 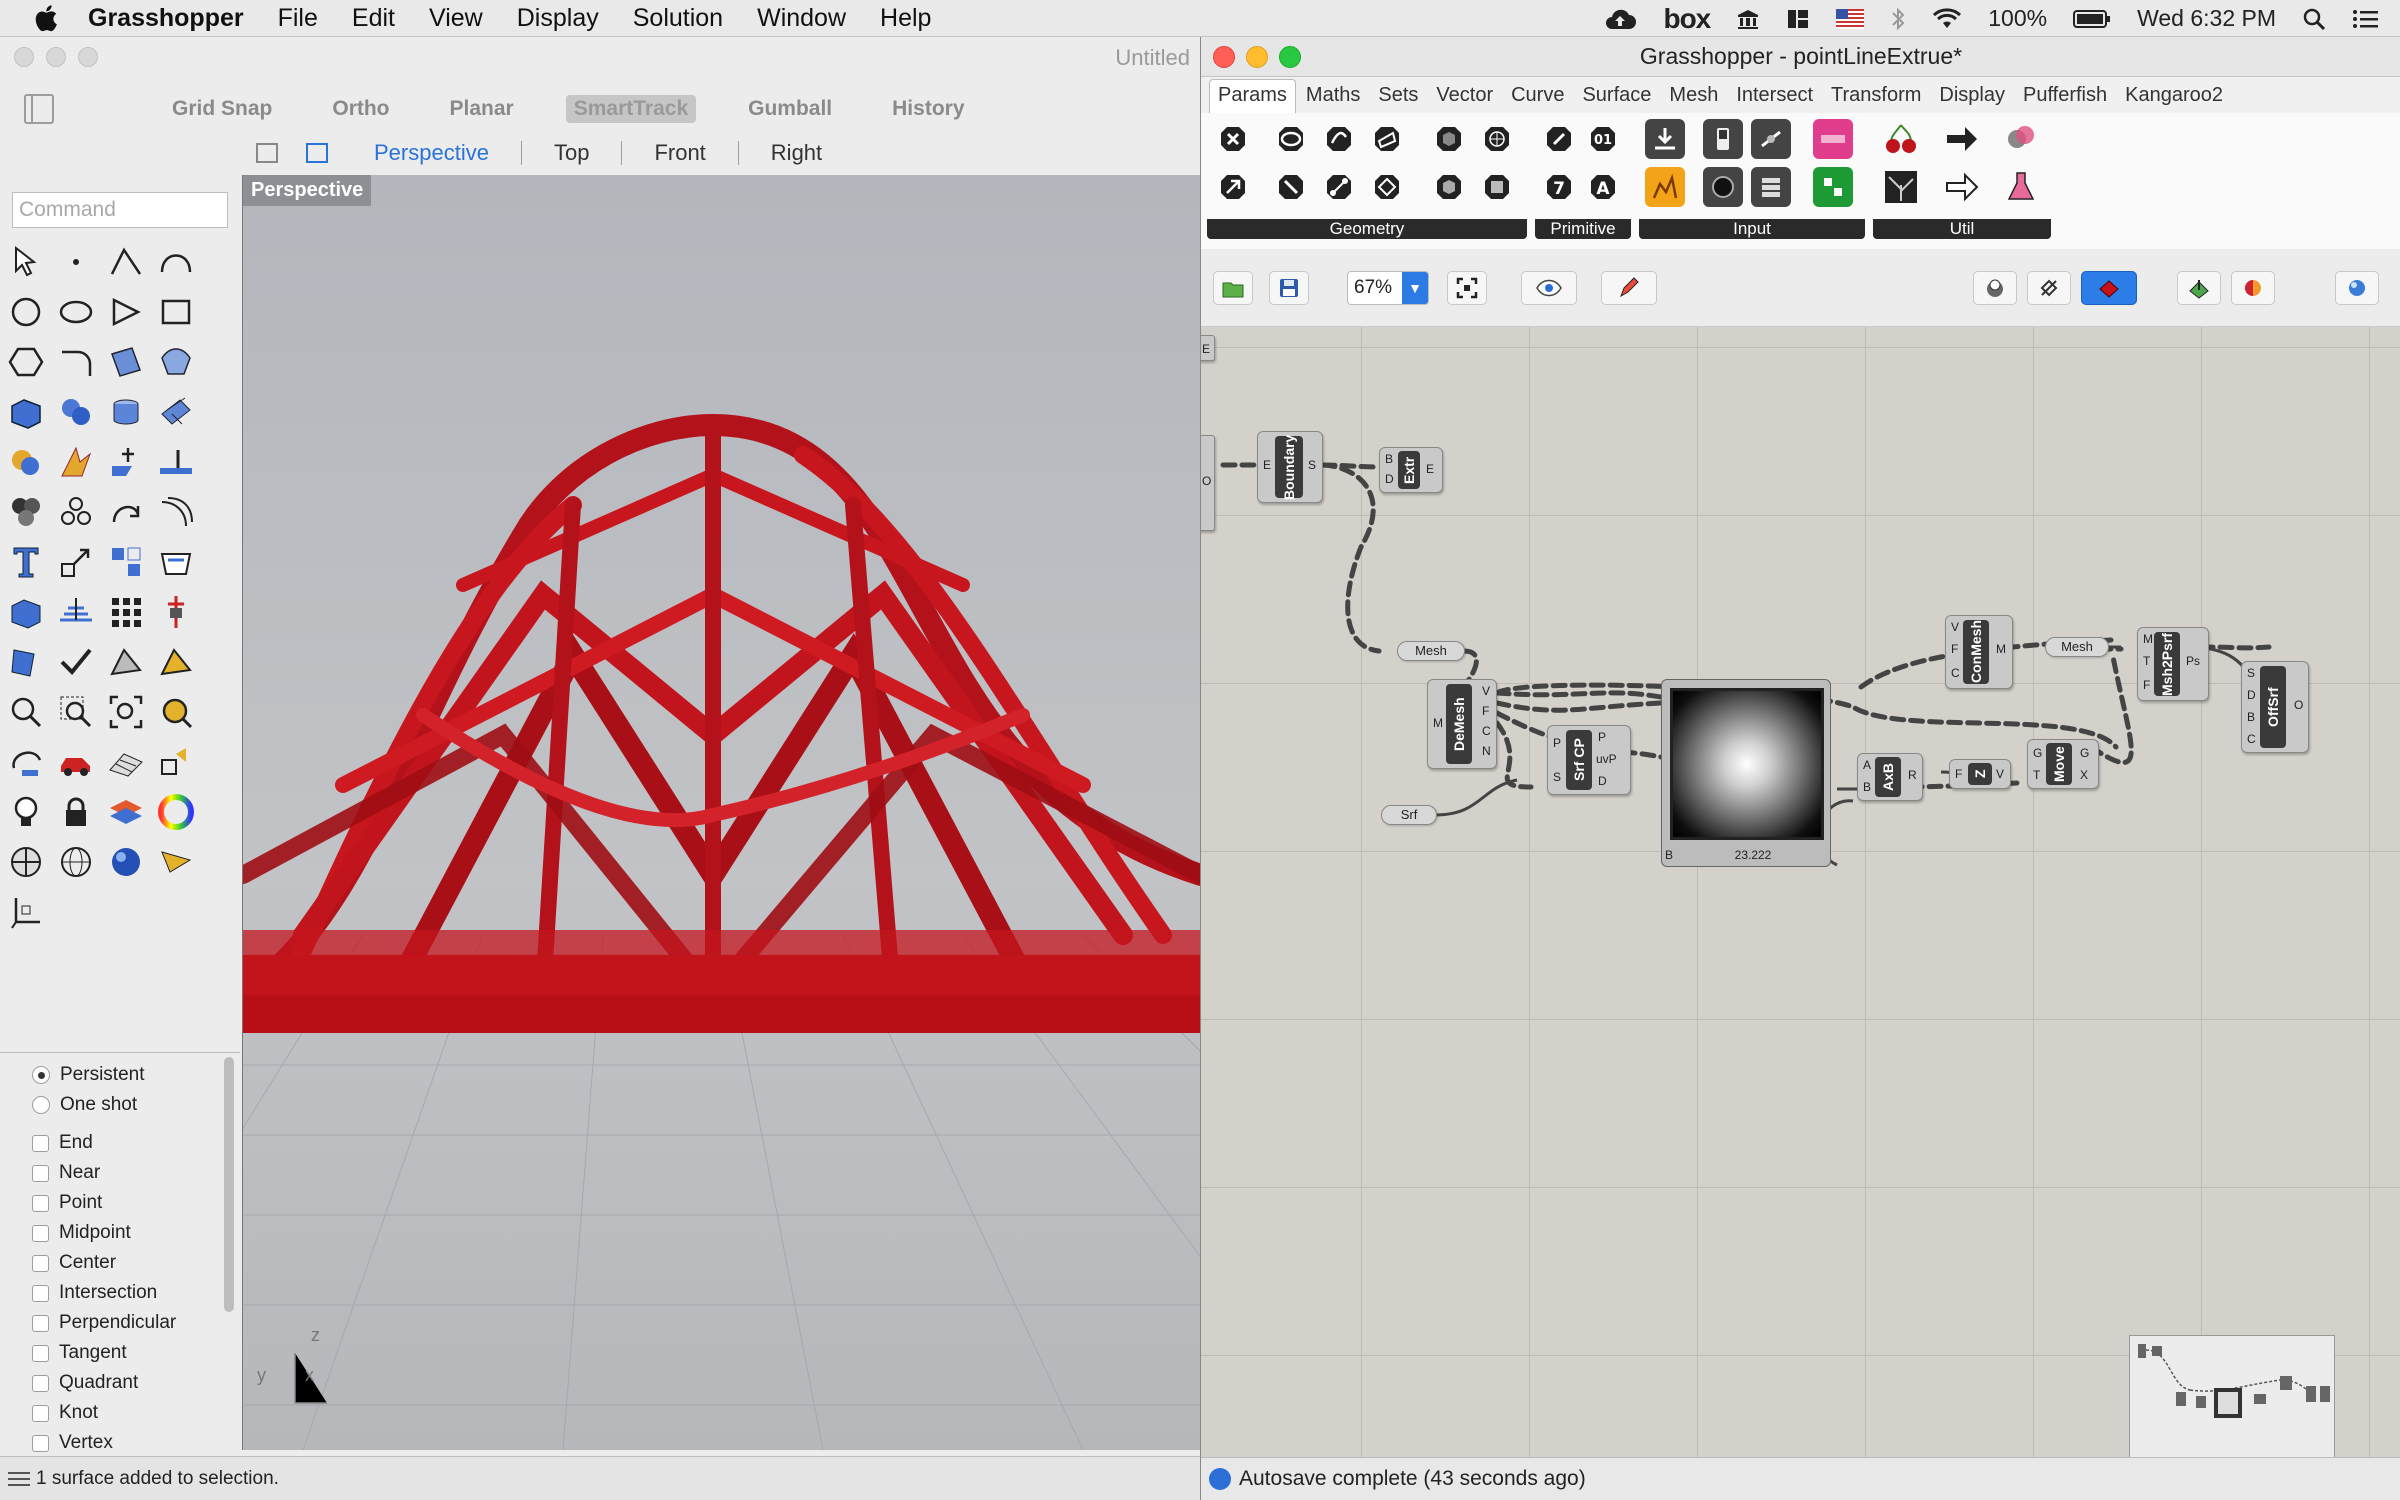 I want to click on fitness-landscape-icon, so click(x=2021, y=139).